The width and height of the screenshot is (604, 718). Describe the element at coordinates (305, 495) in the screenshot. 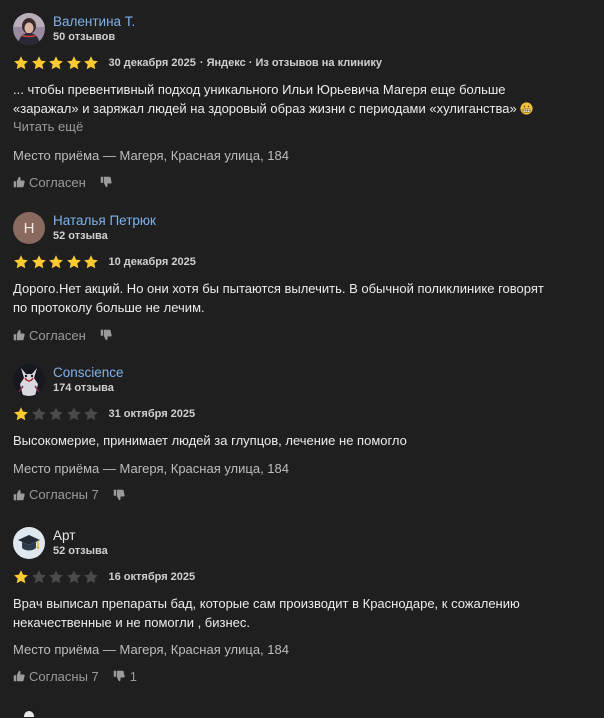

I see `review-actions: Согласны 7` at that location.